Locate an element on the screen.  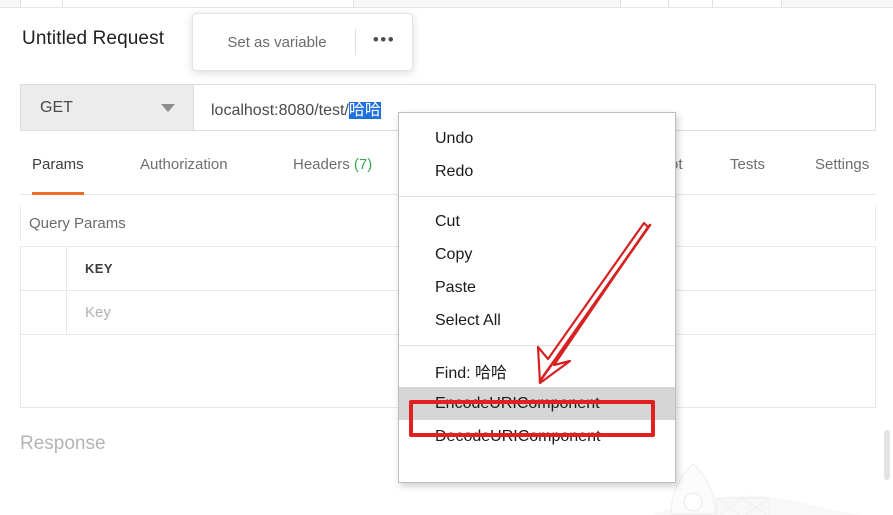
tab-label: Tests is located at coordinates (748, 164).